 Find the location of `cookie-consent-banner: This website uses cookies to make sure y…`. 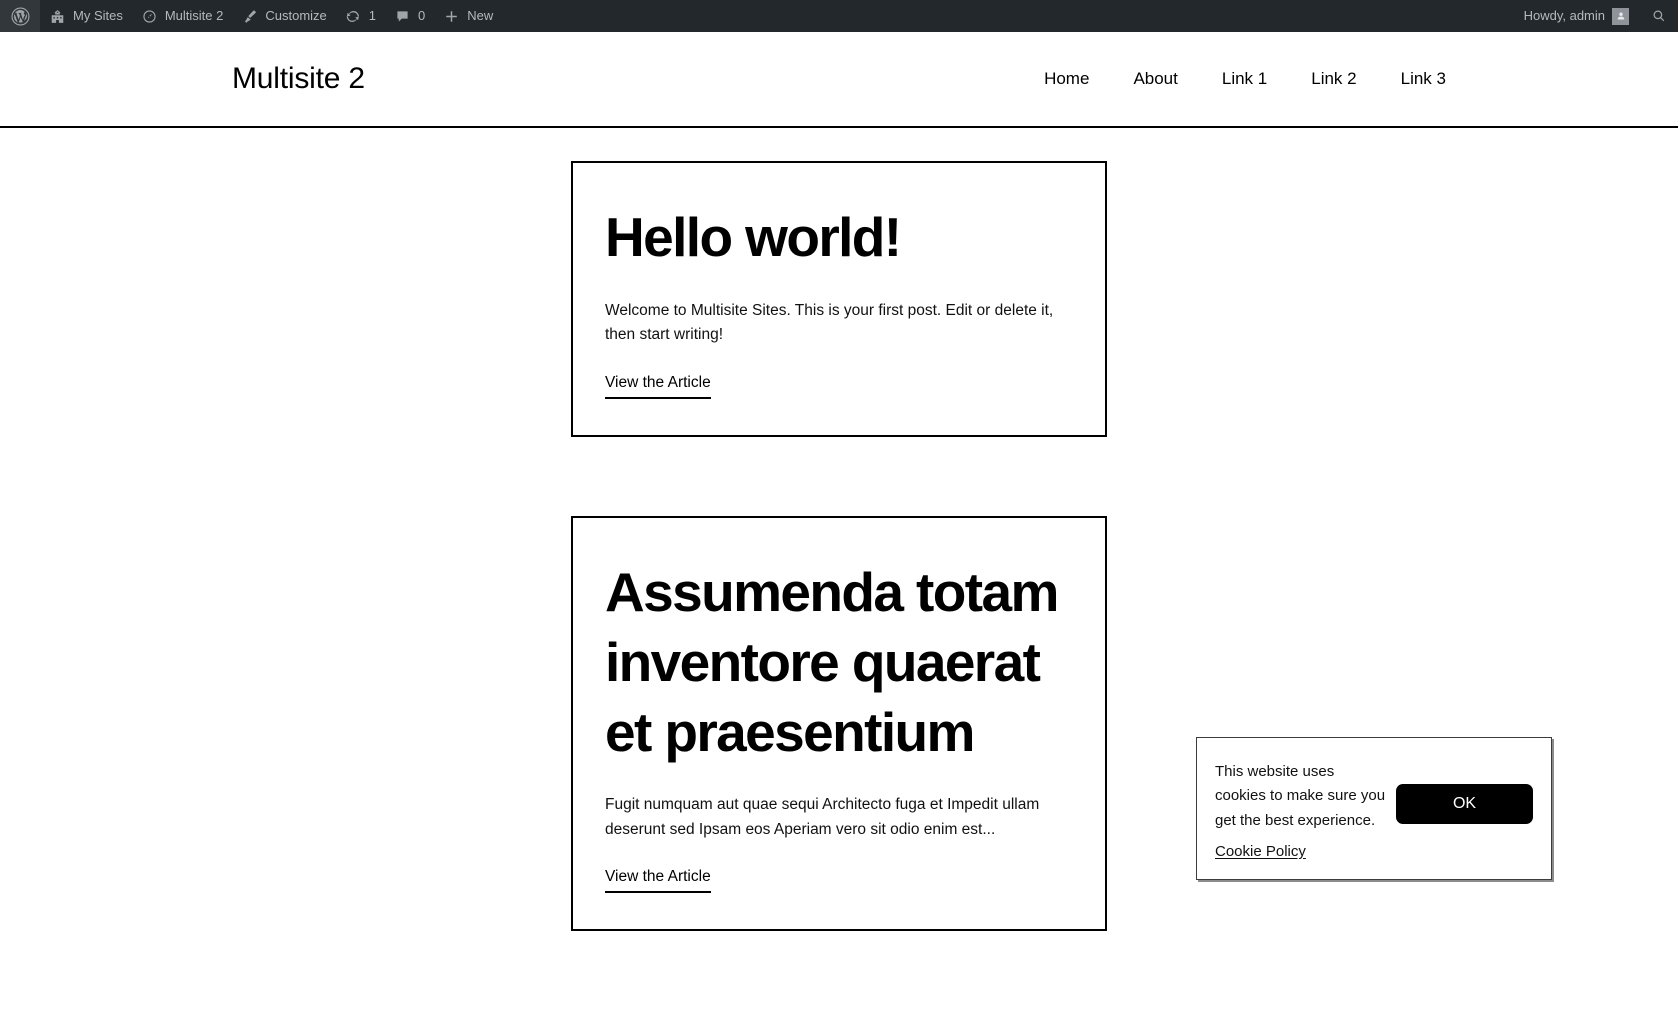

cookie-consent-banner: This website uses cookies to make sure y… is located at coordinates (1374, 808).